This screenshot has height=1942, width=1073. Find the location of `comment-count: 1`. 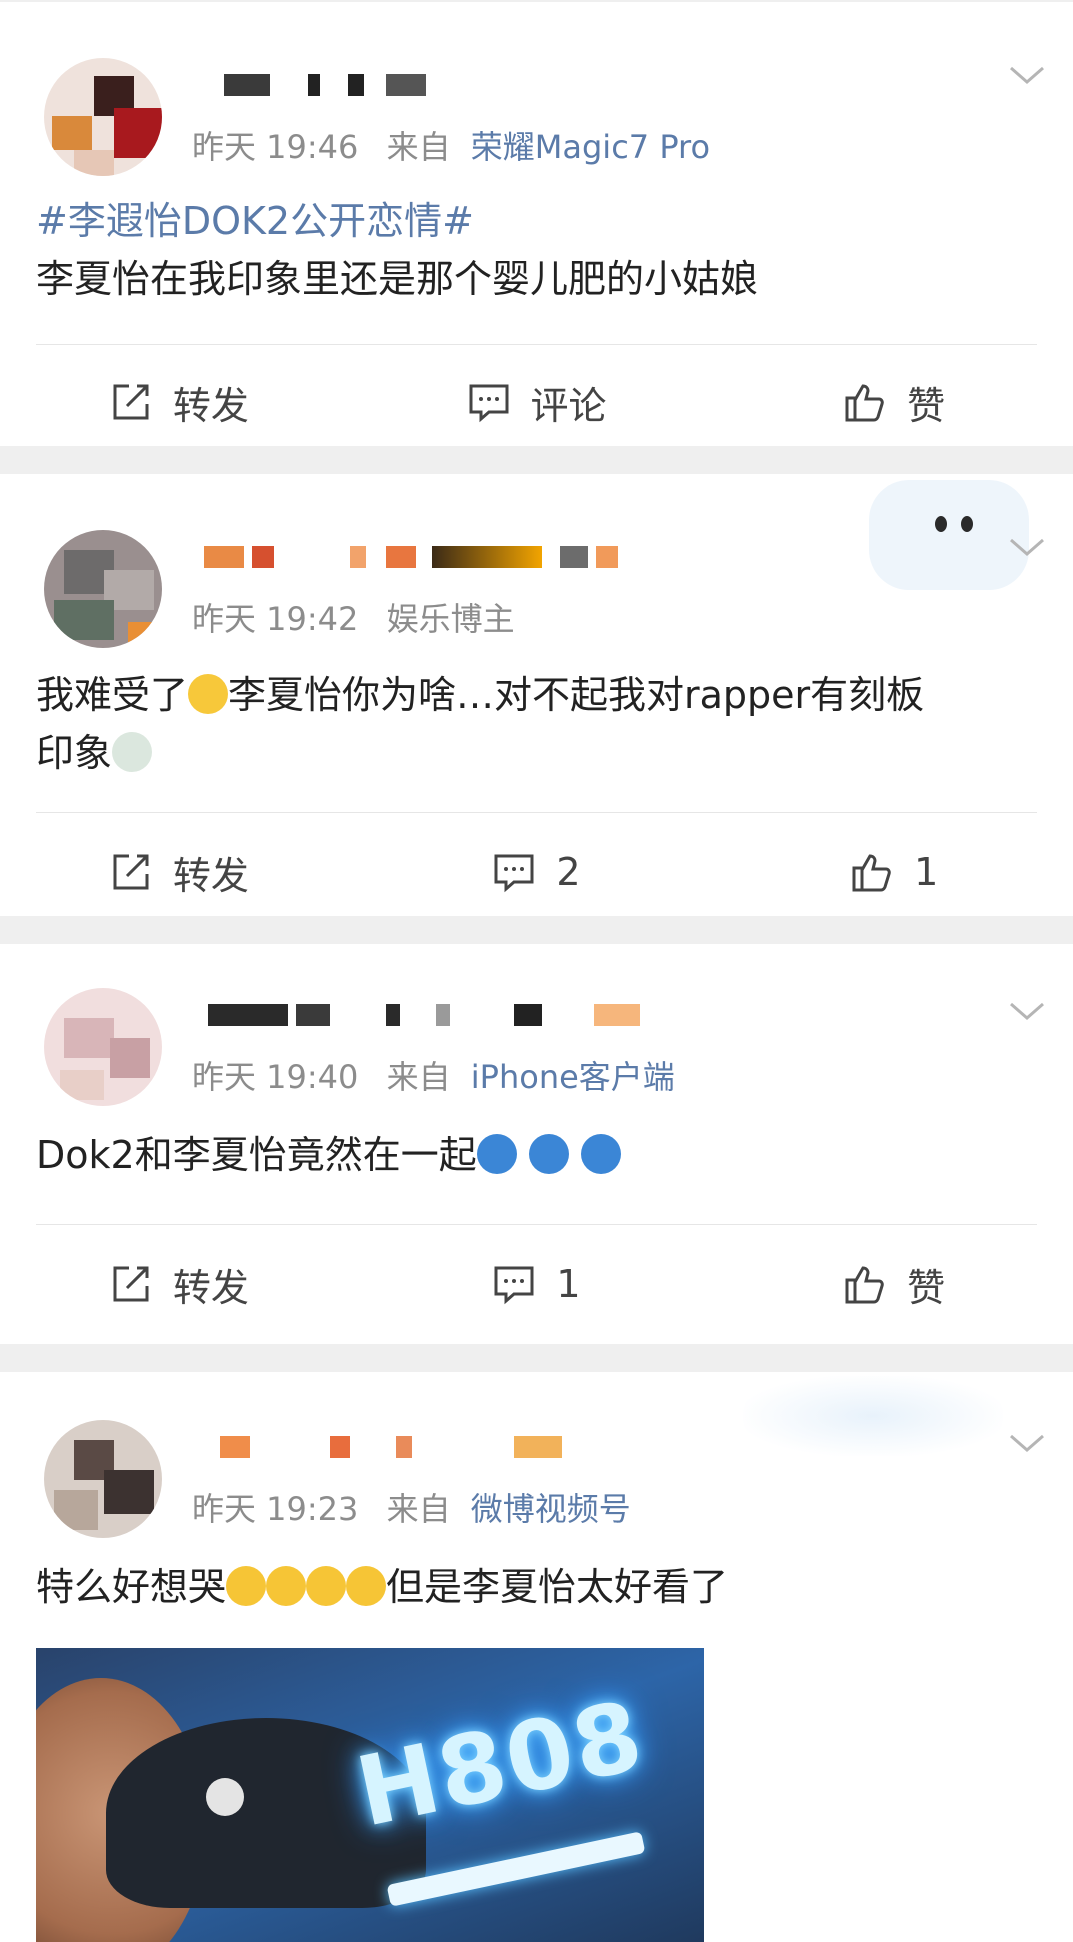

comment-count: 1 is located at coordinates (568, 1284).